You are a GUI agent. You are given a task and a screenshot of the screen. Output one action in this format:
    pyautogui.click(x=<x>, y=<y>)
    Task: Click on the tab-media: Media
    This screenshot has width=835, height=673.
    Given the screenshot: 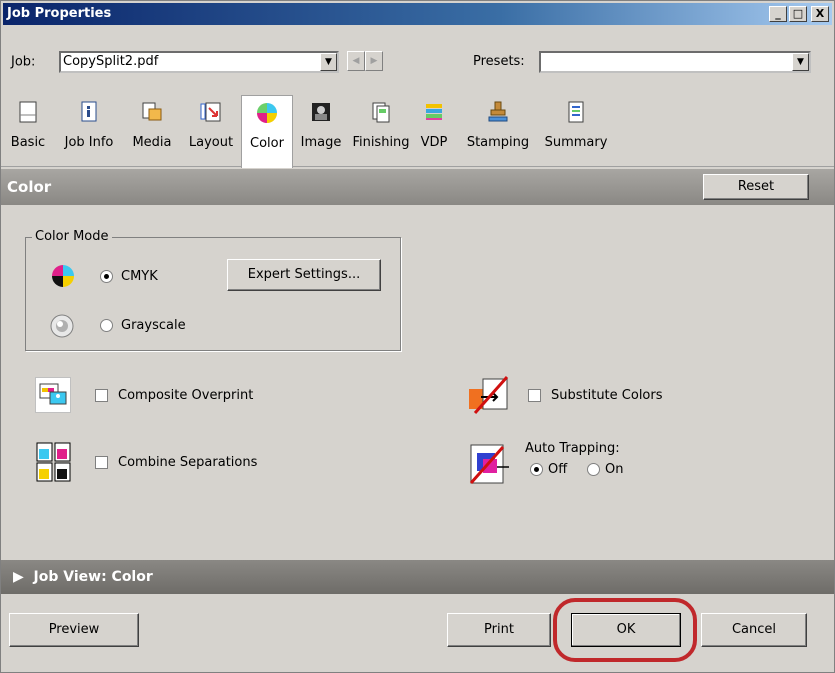 What is the action you would take?
    pyautogui.click(x=152, y=131)
    